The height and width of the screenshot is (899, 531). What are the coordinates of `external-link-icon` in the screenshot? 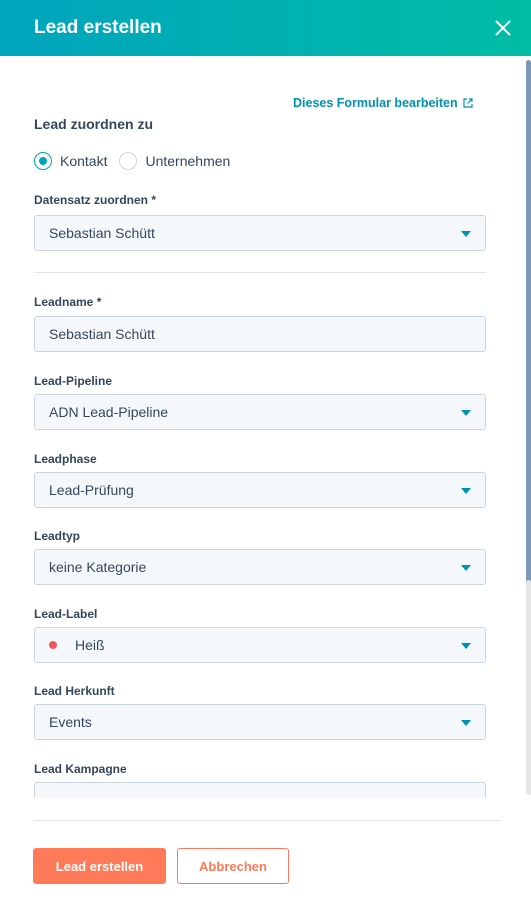 It's located at (468, 103).